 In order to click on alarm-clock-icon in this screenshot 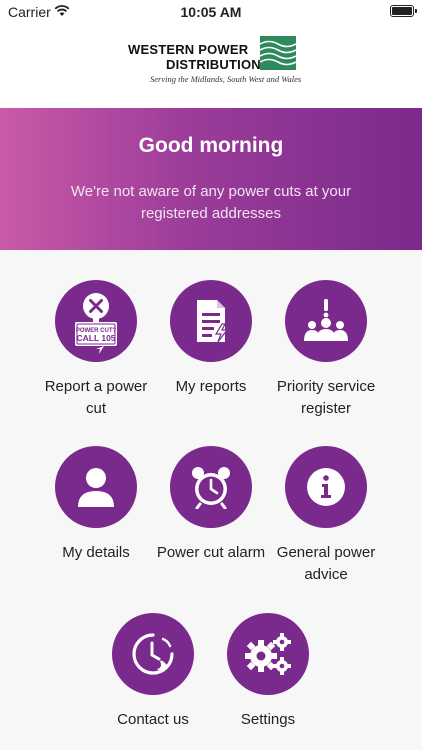, I will do `click(211, 487)`.